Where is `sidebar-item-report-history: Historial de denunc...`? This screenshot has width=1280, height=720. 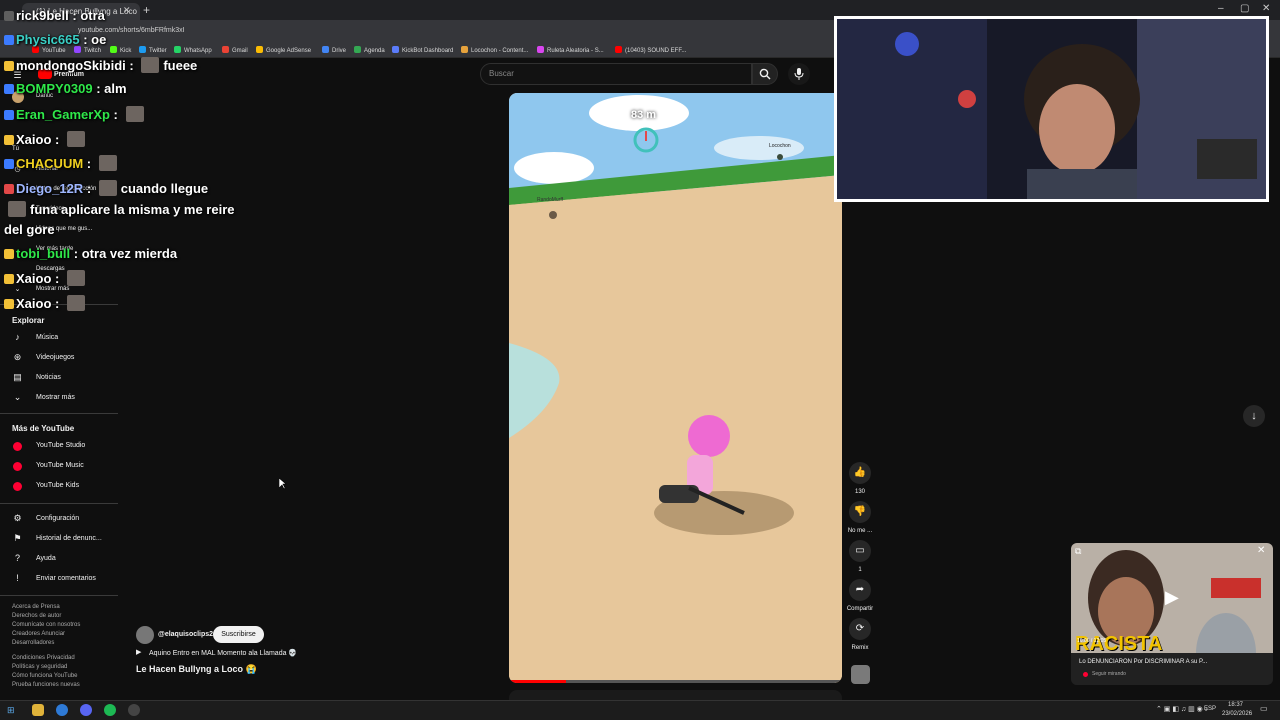
sidebar-item-report-history: Historial de denunc... is located at coordinates (69, 538).